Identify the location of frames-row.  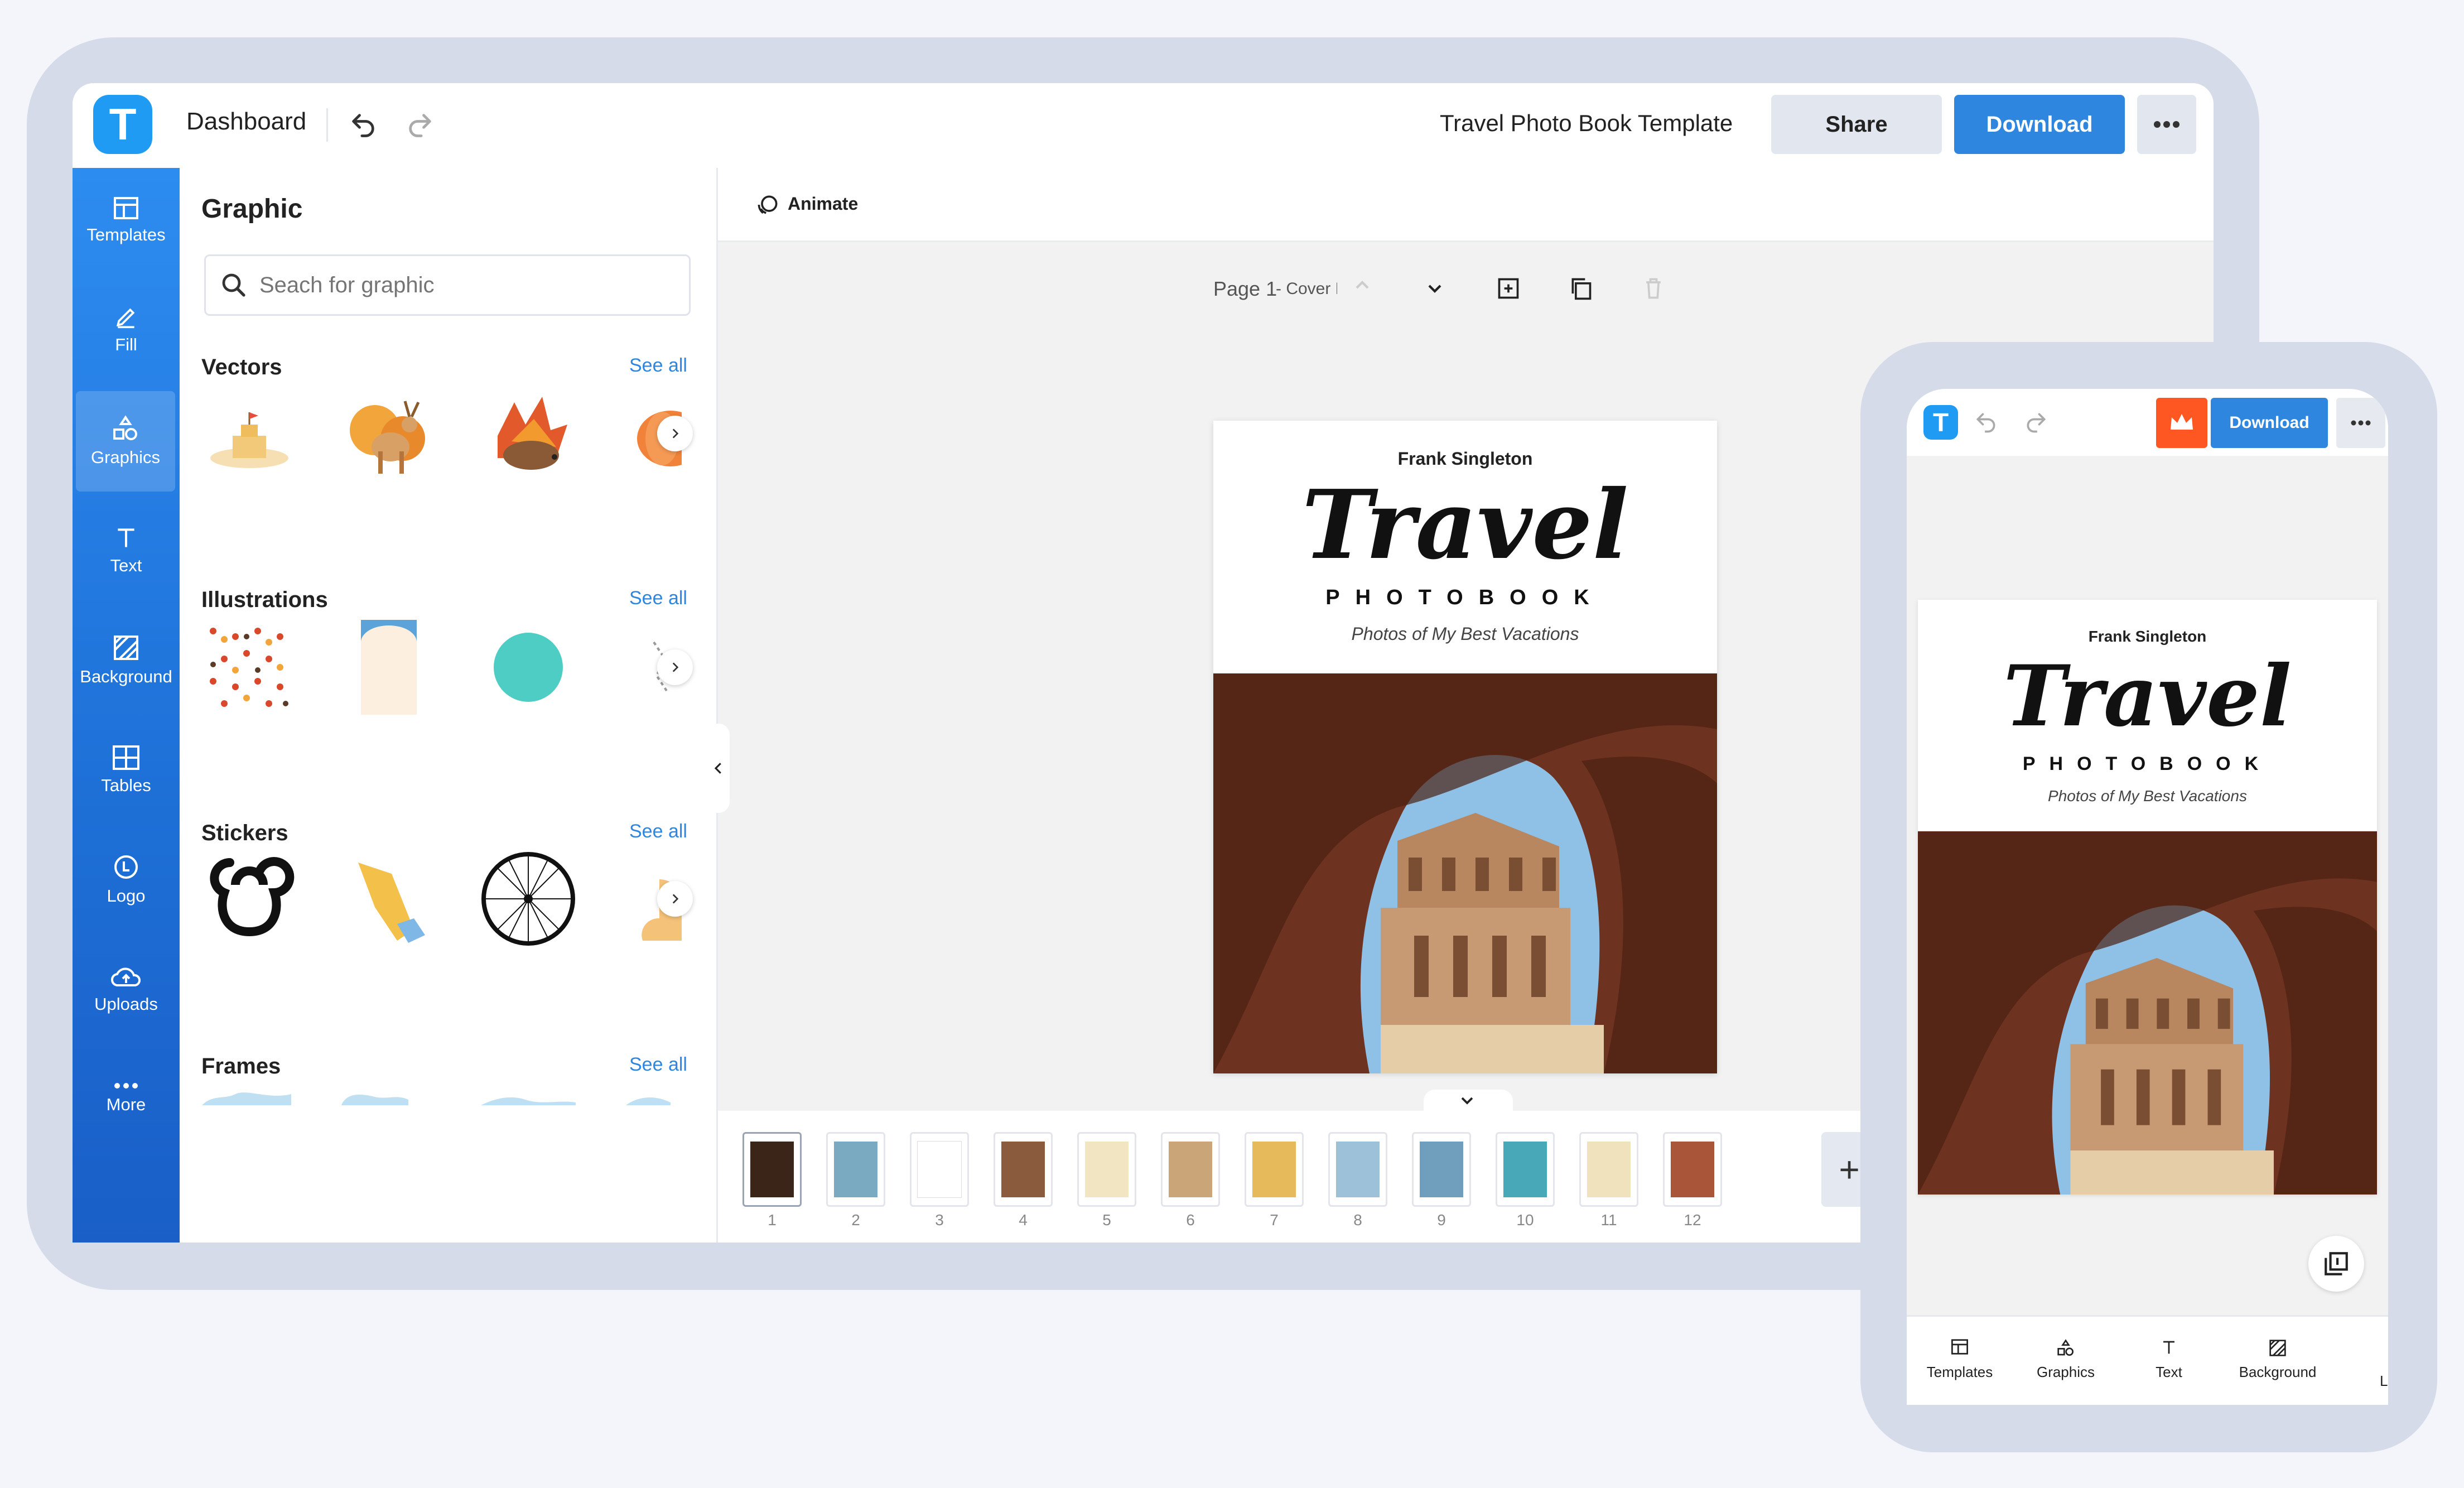
(444, 1097).